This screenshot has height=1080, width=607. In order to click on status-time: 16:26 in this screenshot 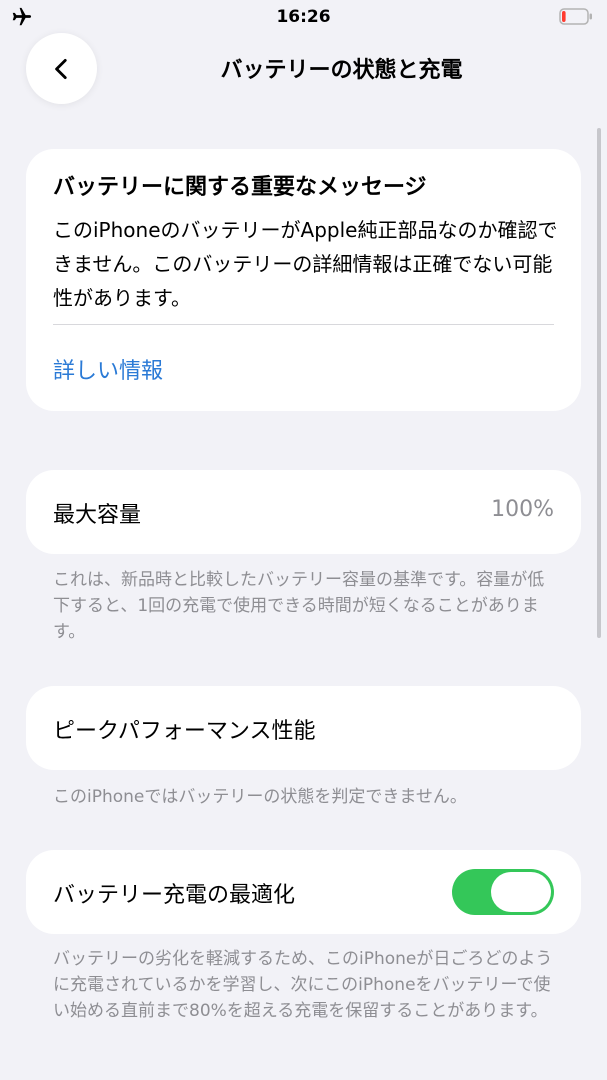, I will do `click(303, 17)`.